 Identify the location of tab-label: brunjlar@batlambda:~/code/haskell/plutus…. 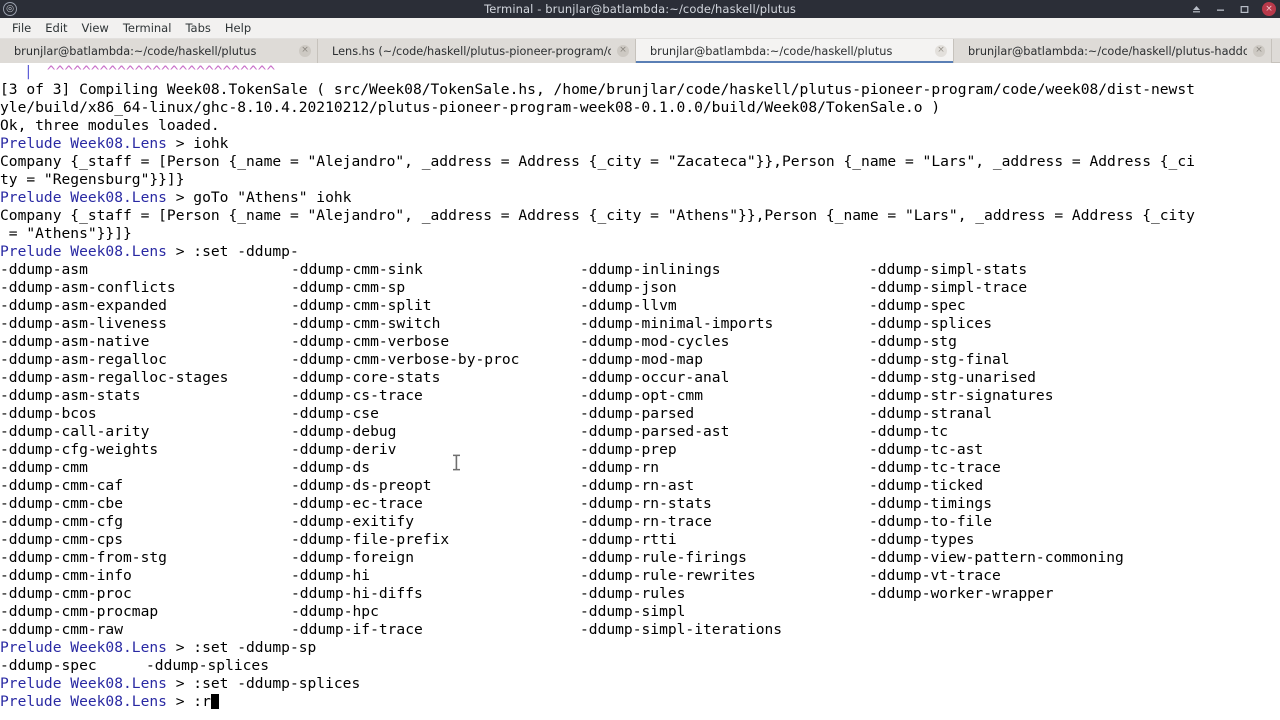
(1107, 51).